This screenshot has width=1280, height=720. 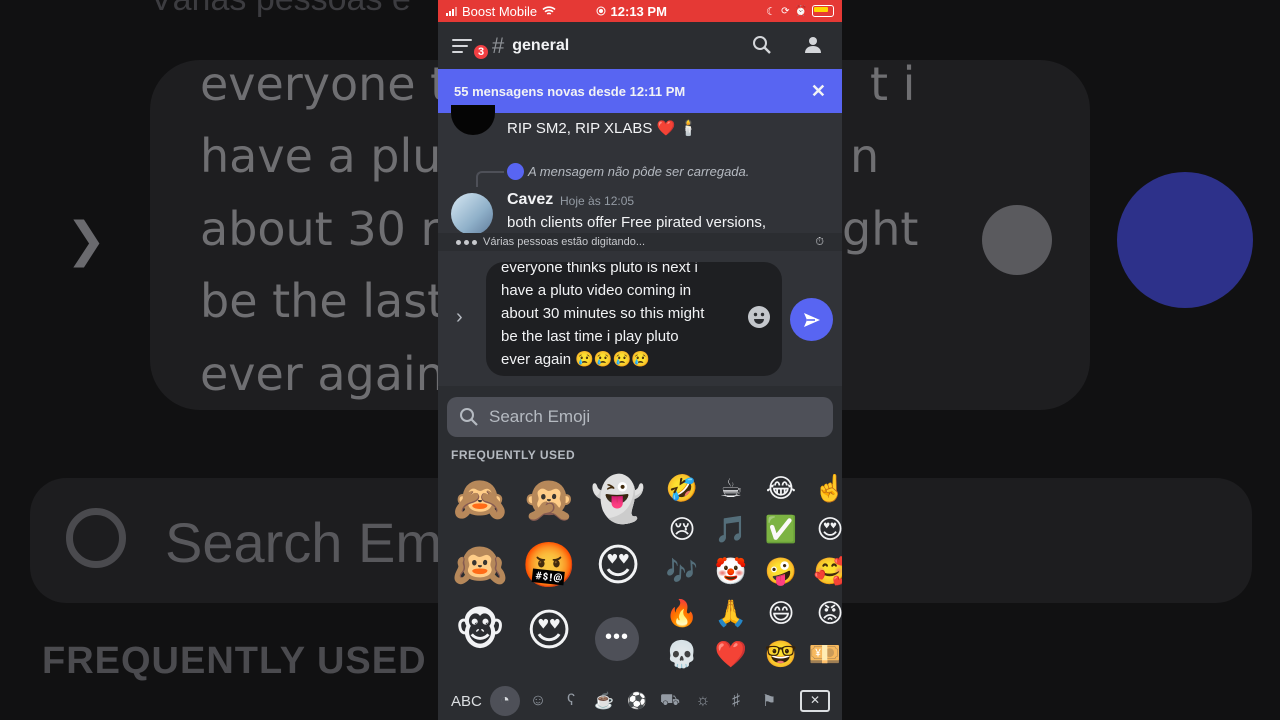 I want to click on car-icon: ⛟, so click(x=670, y=701).